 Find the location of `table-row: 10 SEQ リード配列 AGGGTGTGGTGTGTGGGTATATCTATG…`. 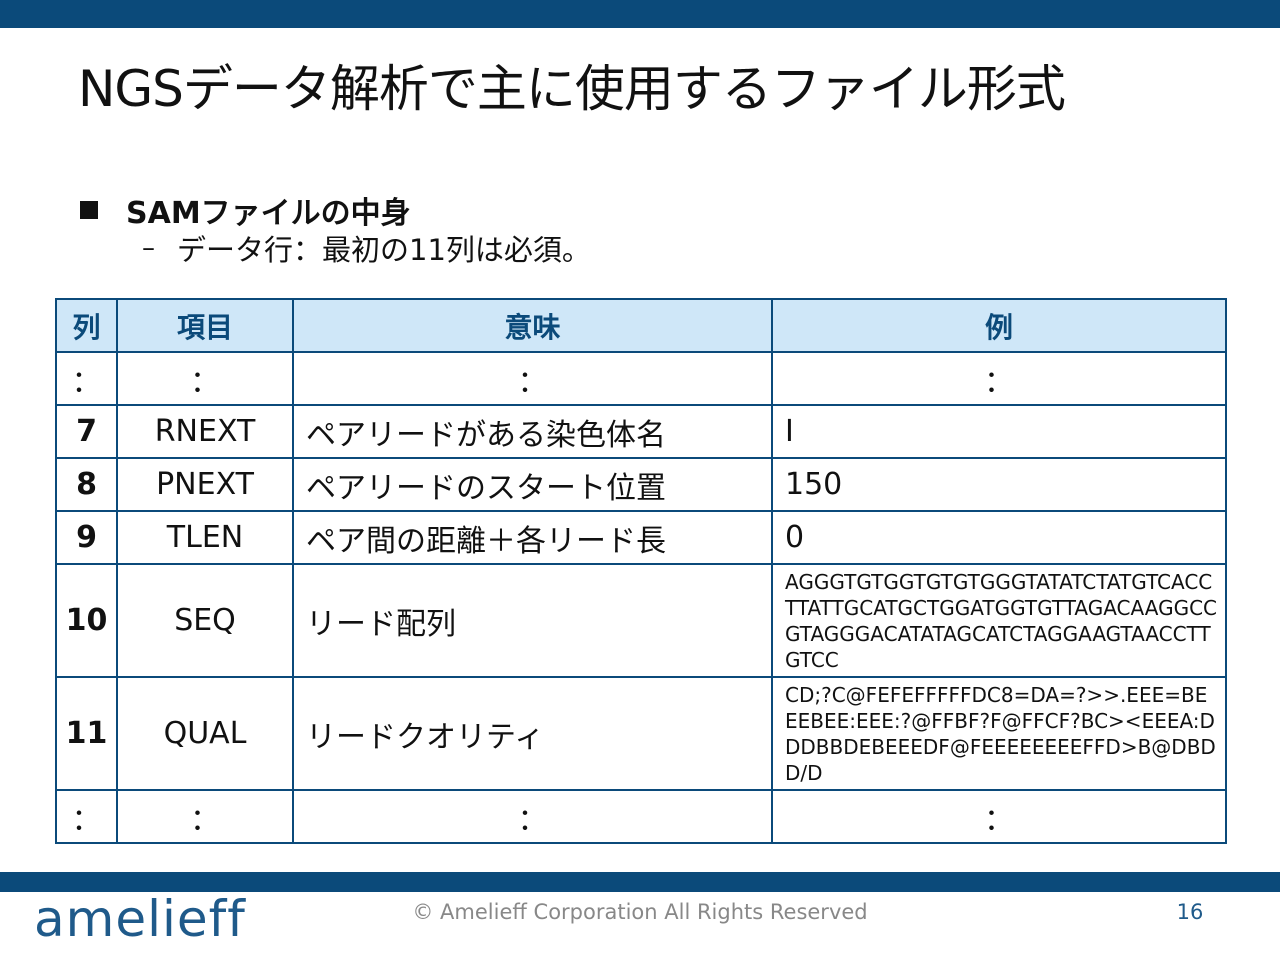

table-row: 10 SEQ リード配列 AGGGTGTGGTGTGTGGGTATATCTATG… is located at coordinates (641, 620).